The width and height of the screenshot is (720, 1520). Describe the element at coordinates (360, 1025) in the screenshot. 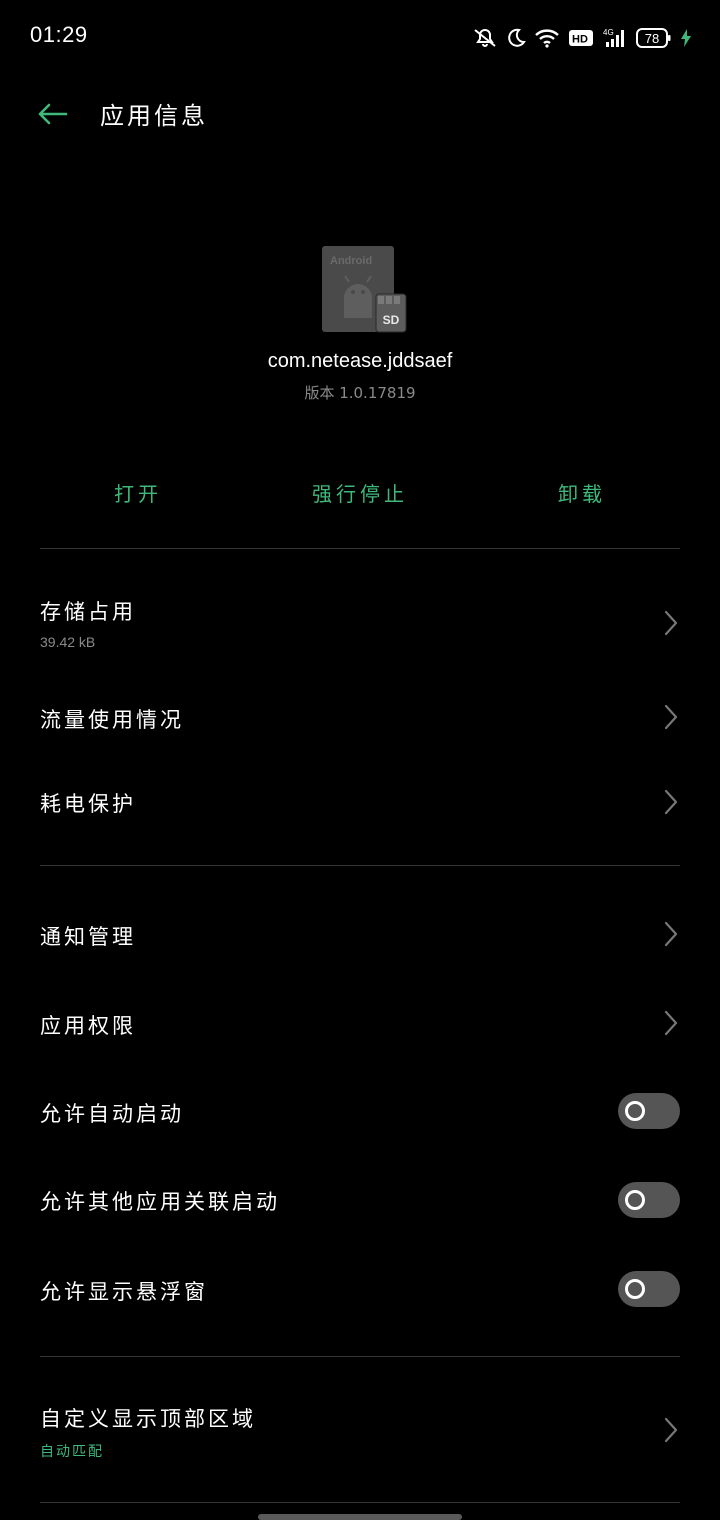

I see `app-permissions-row: 应用权限` at that location.